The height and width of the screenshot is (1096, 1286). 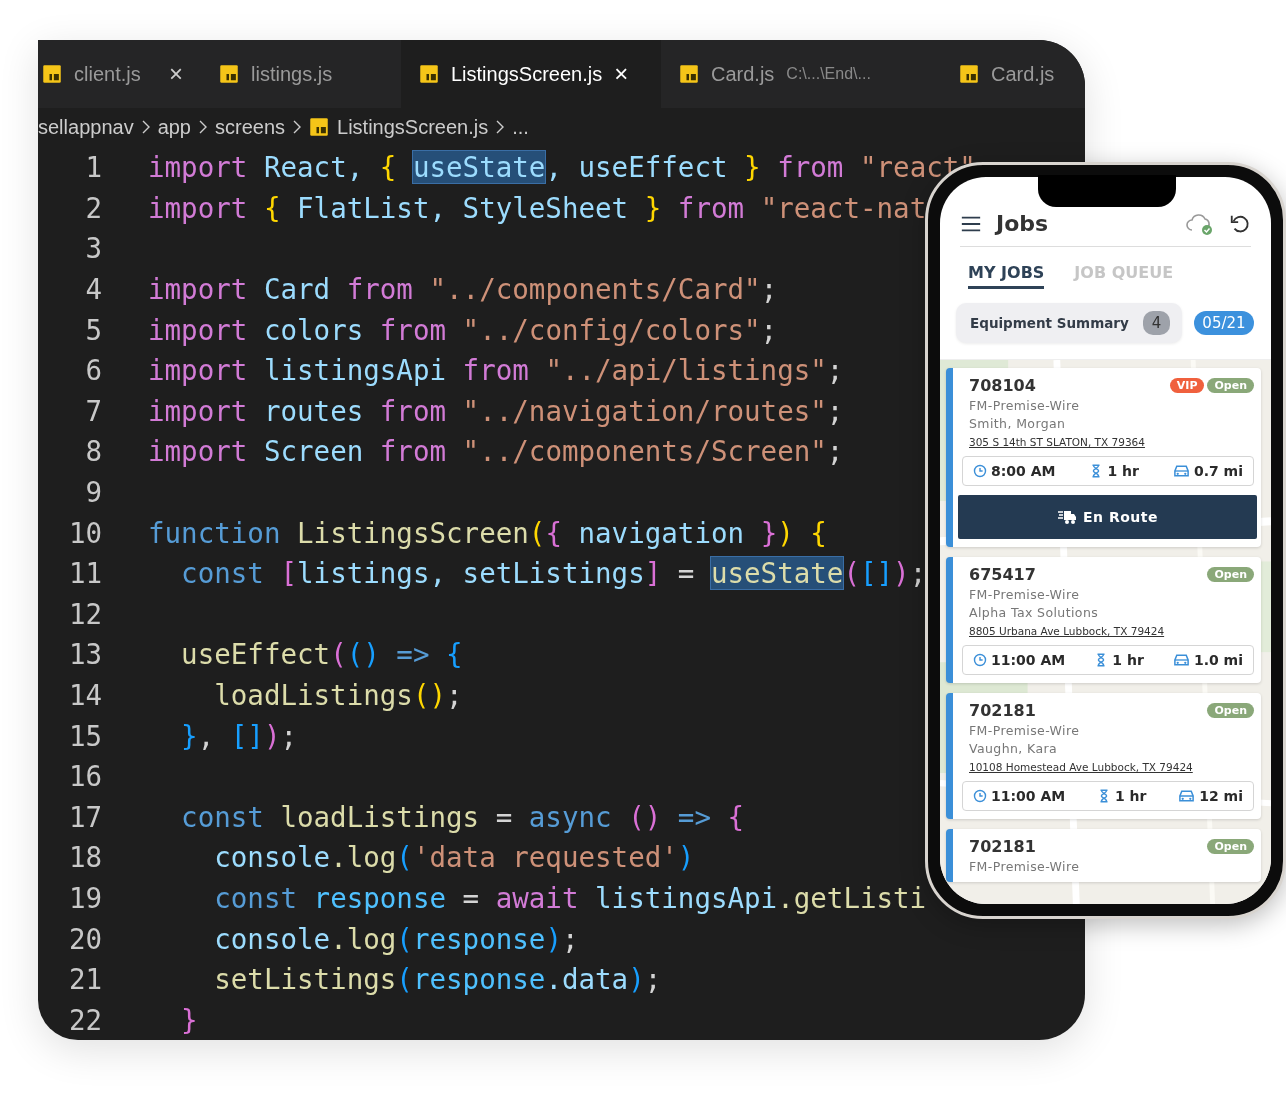 I want to click on line-number: 6, so click(x=93, y=370).